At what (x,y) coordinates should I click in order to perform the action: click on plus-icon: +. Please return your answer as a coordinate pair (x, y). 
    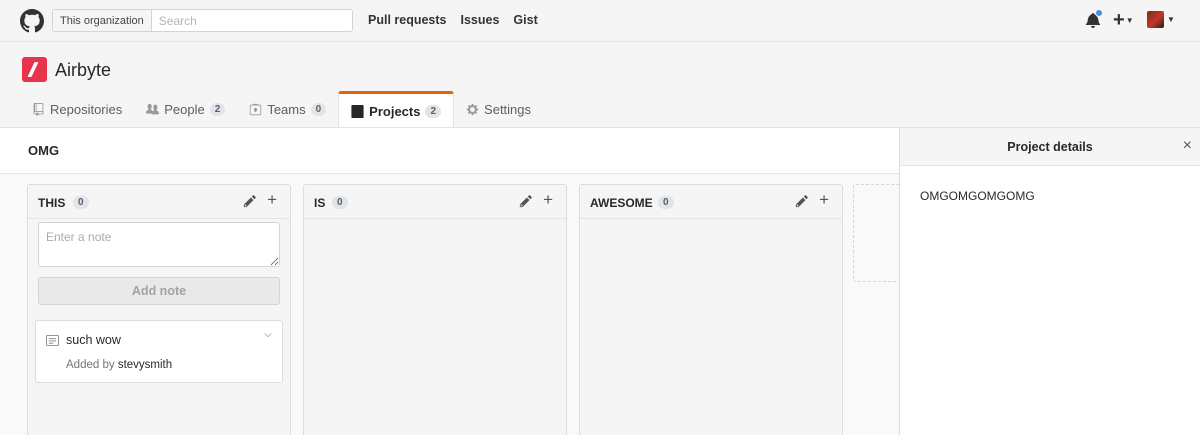
    Looking at the image, I should click on (1119, 20).